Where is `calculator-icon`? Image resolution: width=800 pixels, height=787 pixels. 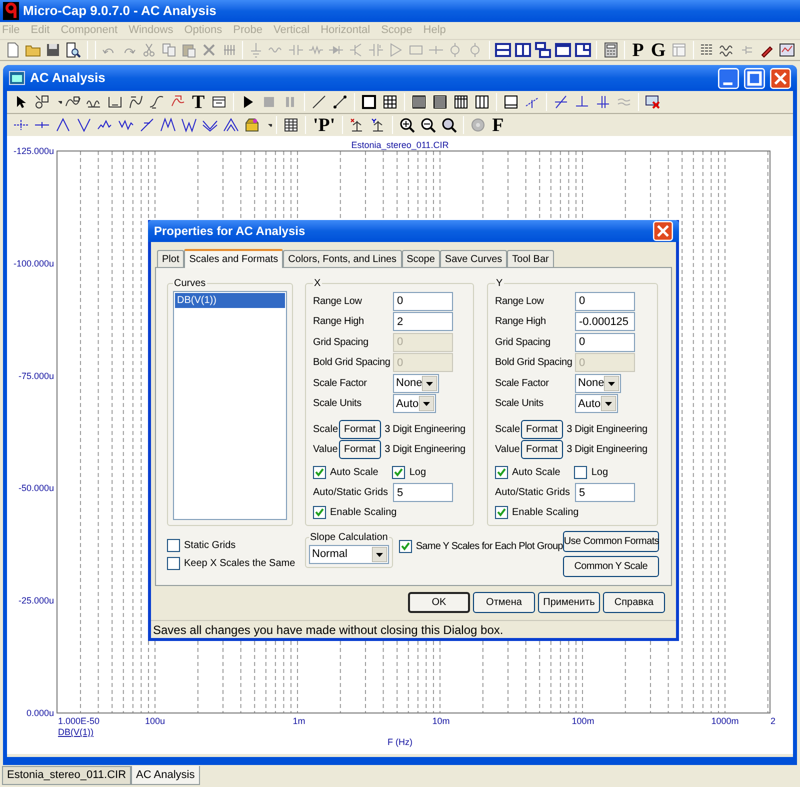
calculator-icon is located at coordinates (610, 50).